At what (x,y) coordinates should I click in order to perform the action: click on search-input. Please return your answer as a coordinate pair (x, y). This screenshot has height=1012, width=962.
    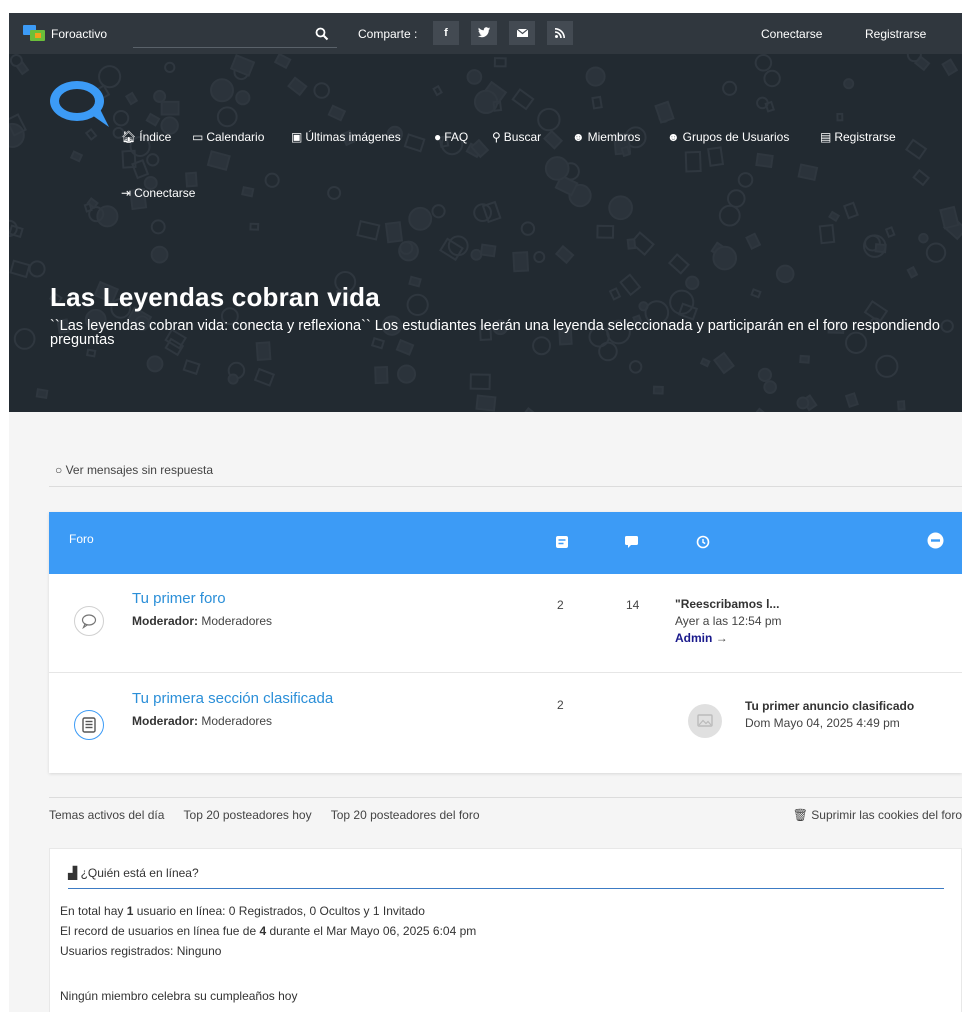
    Looking at the image, I should click on (235, 35).